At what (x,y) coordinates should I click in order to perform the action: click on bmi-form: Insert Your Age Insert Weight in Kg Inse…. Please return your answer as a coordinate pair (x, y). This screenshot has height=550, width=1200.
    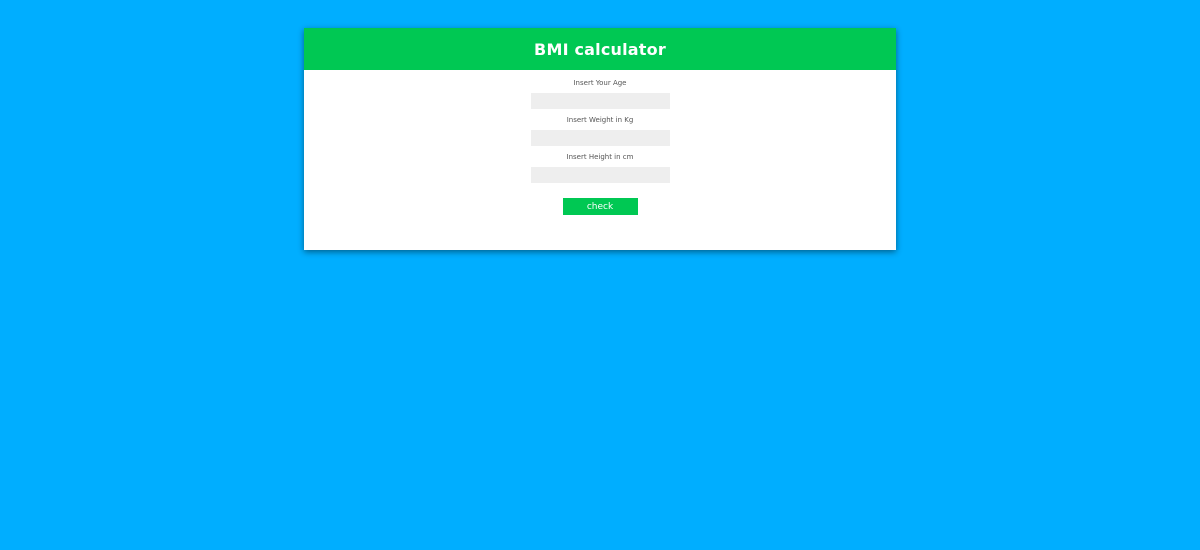
    Looking at the image, I should click on (600, 142).